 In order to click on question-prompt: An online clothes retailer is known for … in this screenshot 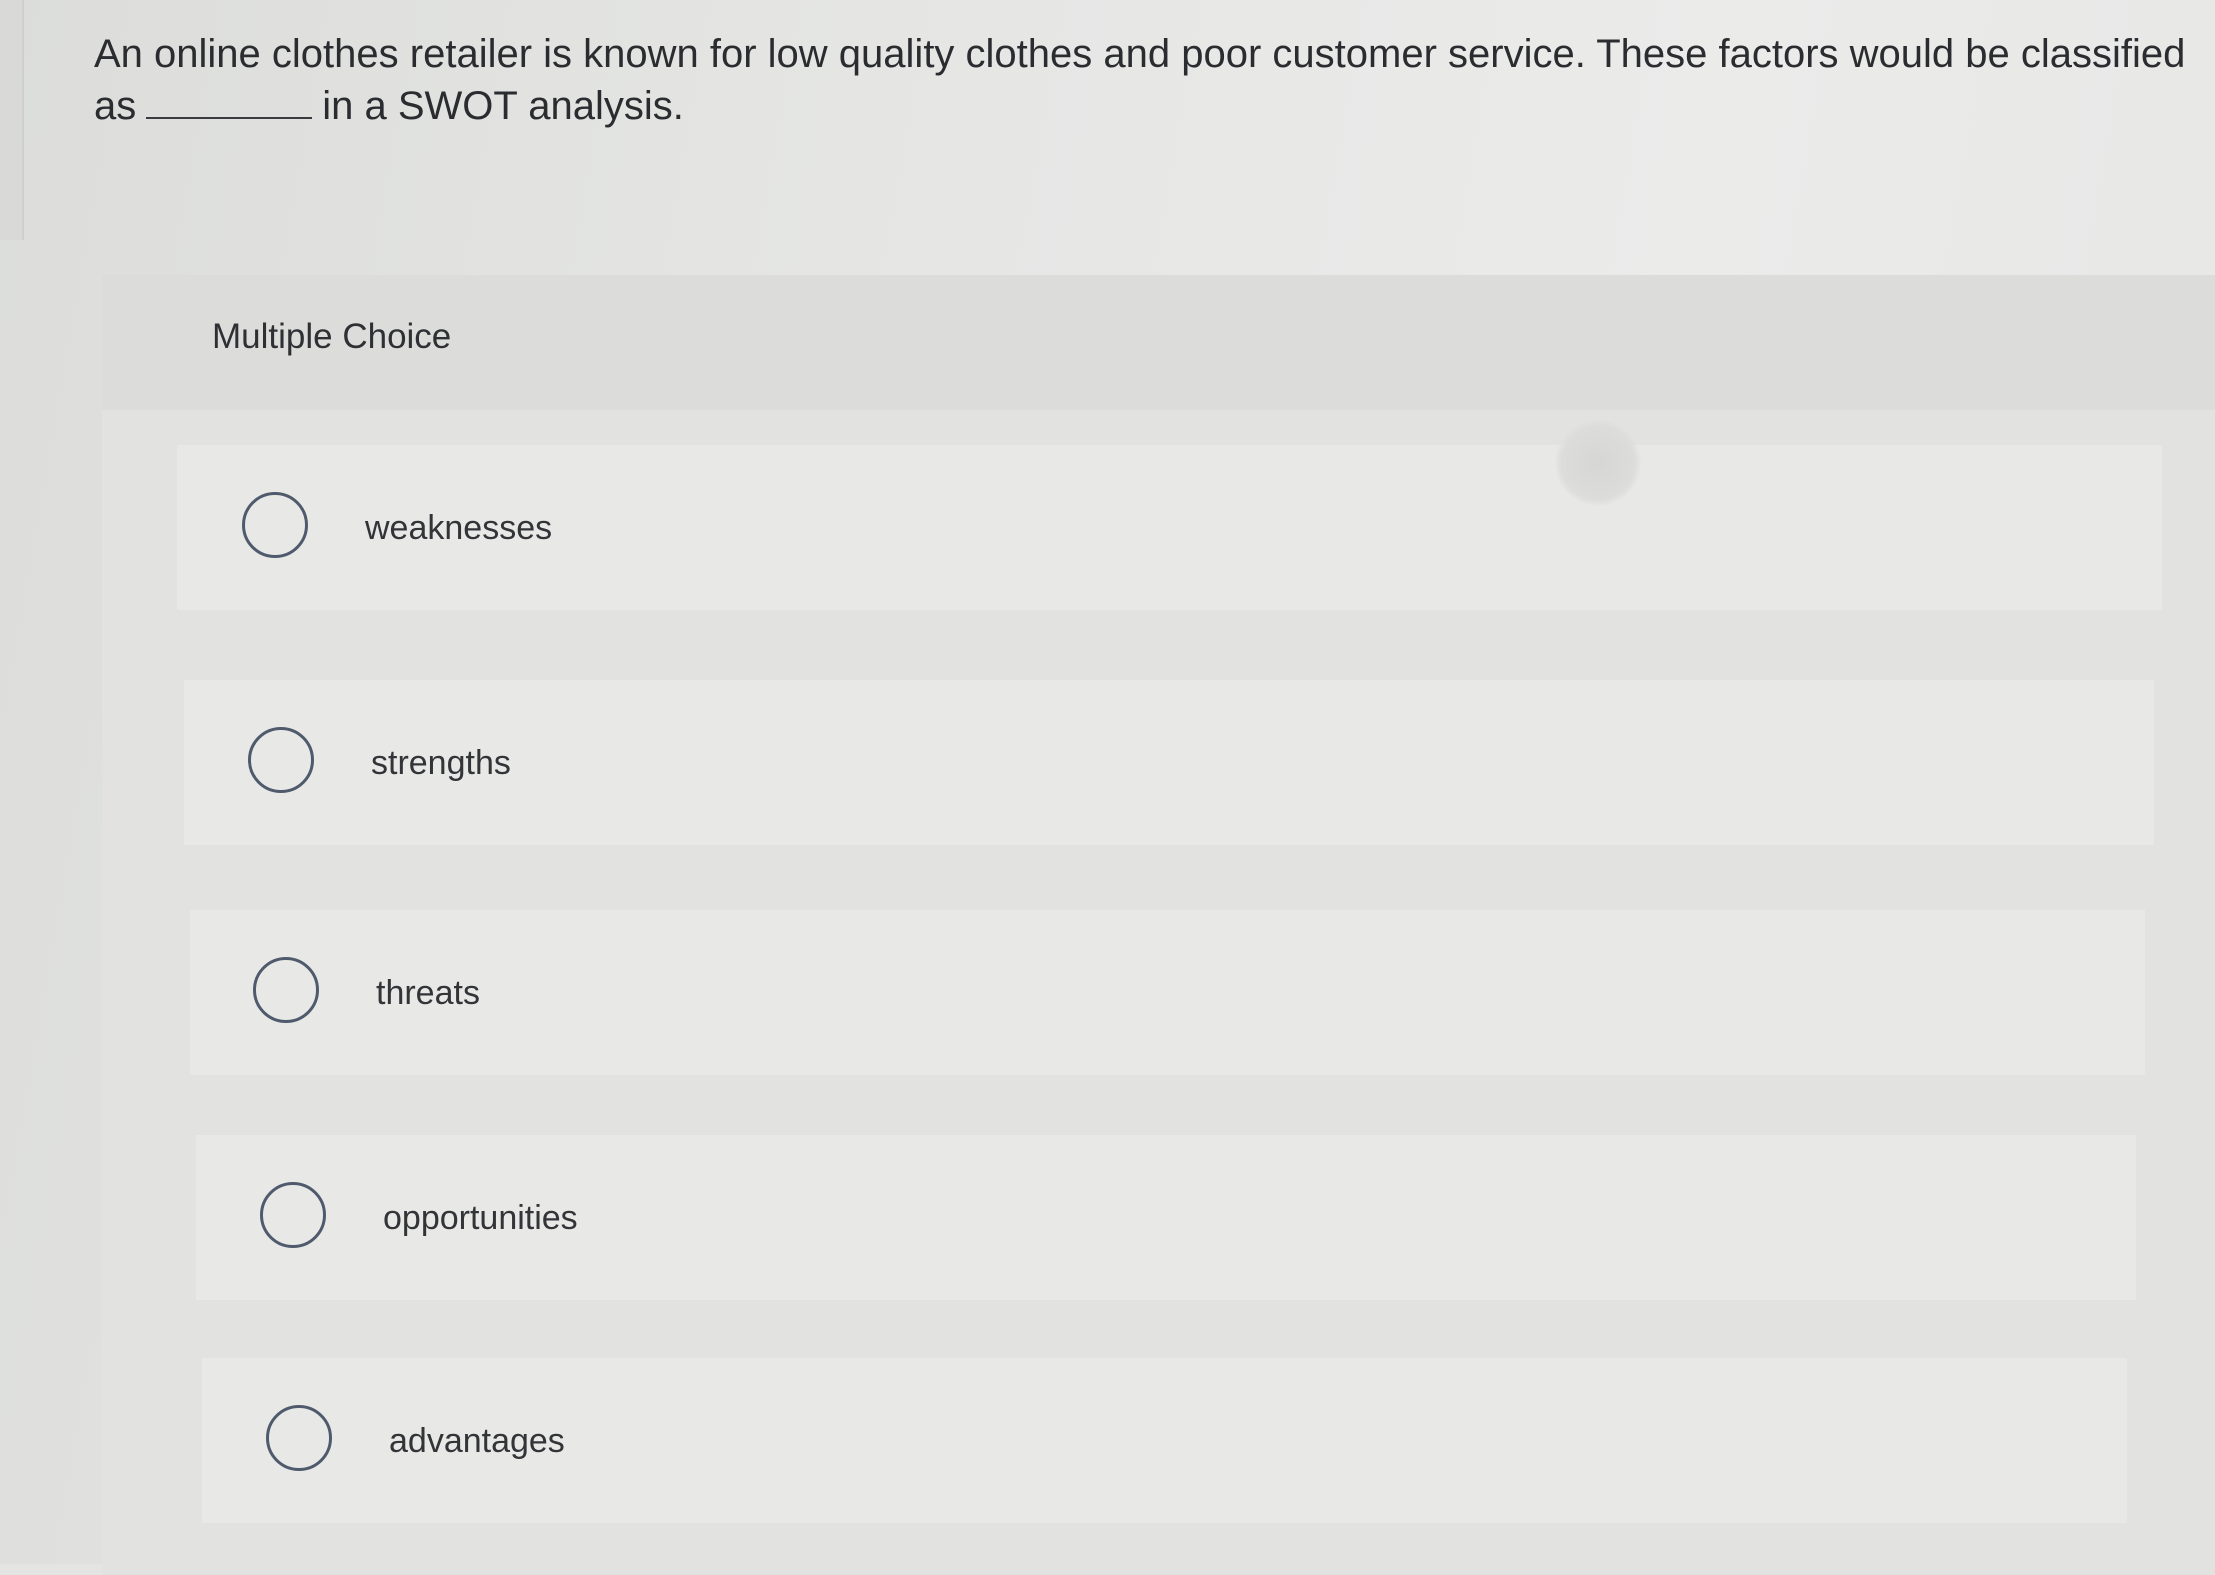, I will do `click(1154, 80)`.